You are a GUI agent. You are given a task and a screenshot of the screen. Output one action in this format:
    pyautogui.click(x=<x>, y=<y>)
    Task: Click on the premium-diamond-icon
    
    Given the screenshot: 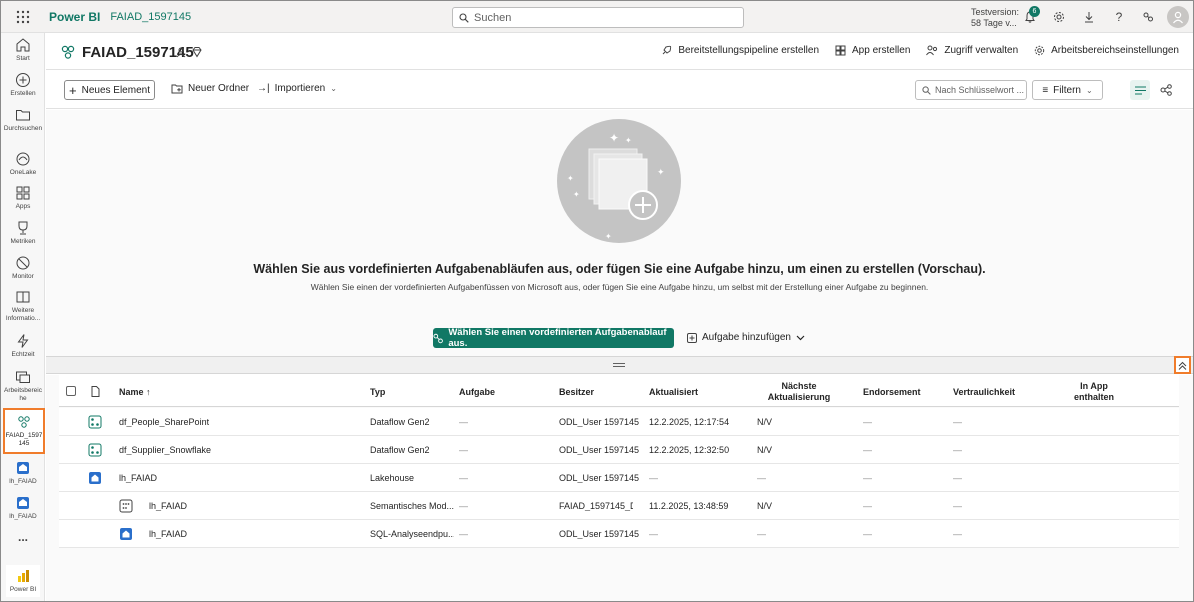 What is the action you would take?
    pyautogui.click(x=197, y=52)
    